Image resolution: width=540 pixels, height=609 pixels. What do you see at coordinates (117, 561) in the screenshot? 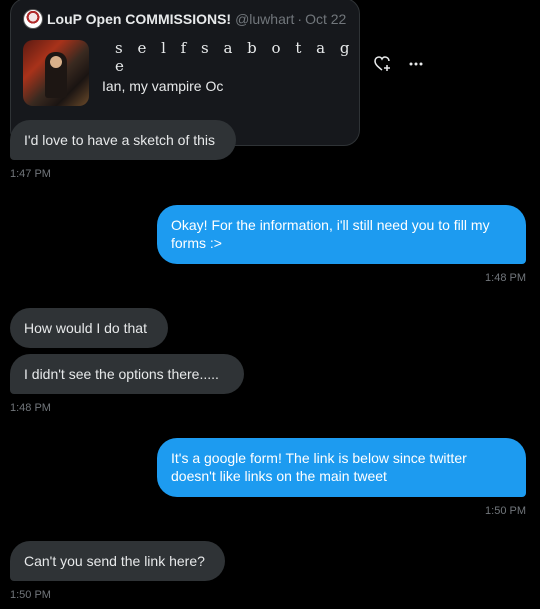
I see `message-received-4: Can't you send the link here?` at bounding box center [117, 561].